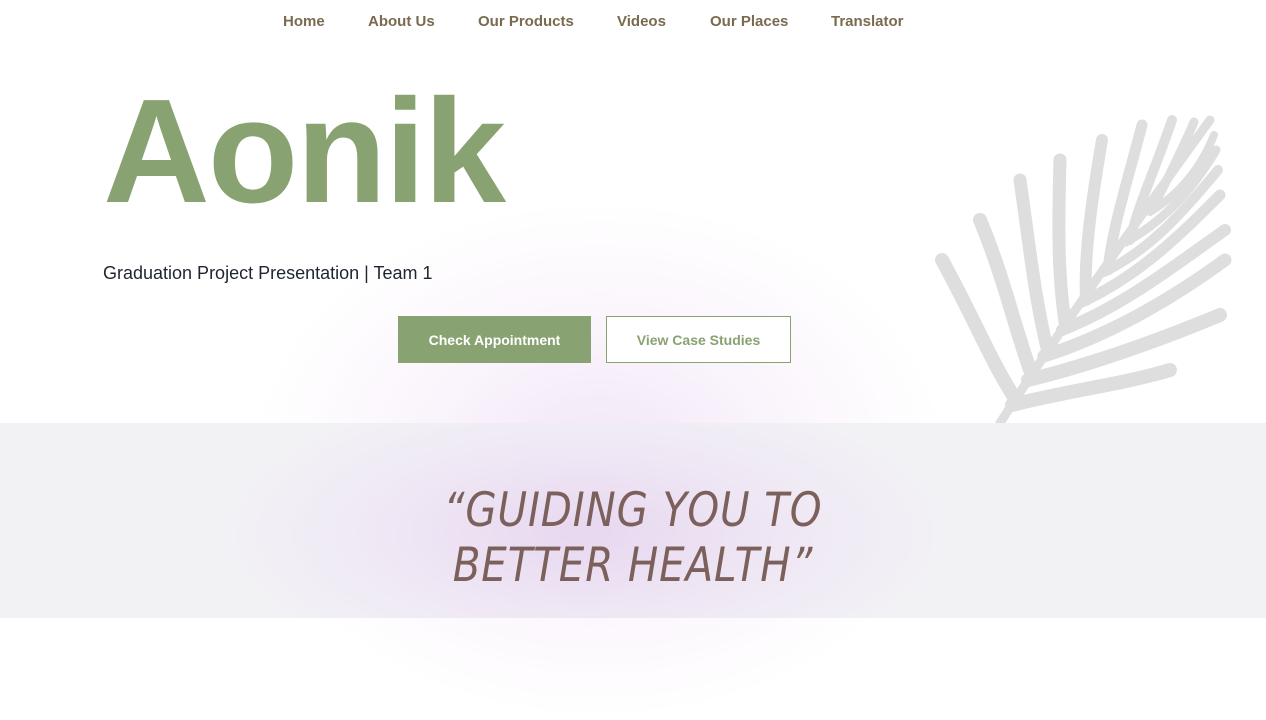 The height and width of the screenshot is (720, 1266). What do you see at coordinates (401, 21) in the screenshot?
I see `nav-about-us-link: About Us` at bounding box center [401, 21].